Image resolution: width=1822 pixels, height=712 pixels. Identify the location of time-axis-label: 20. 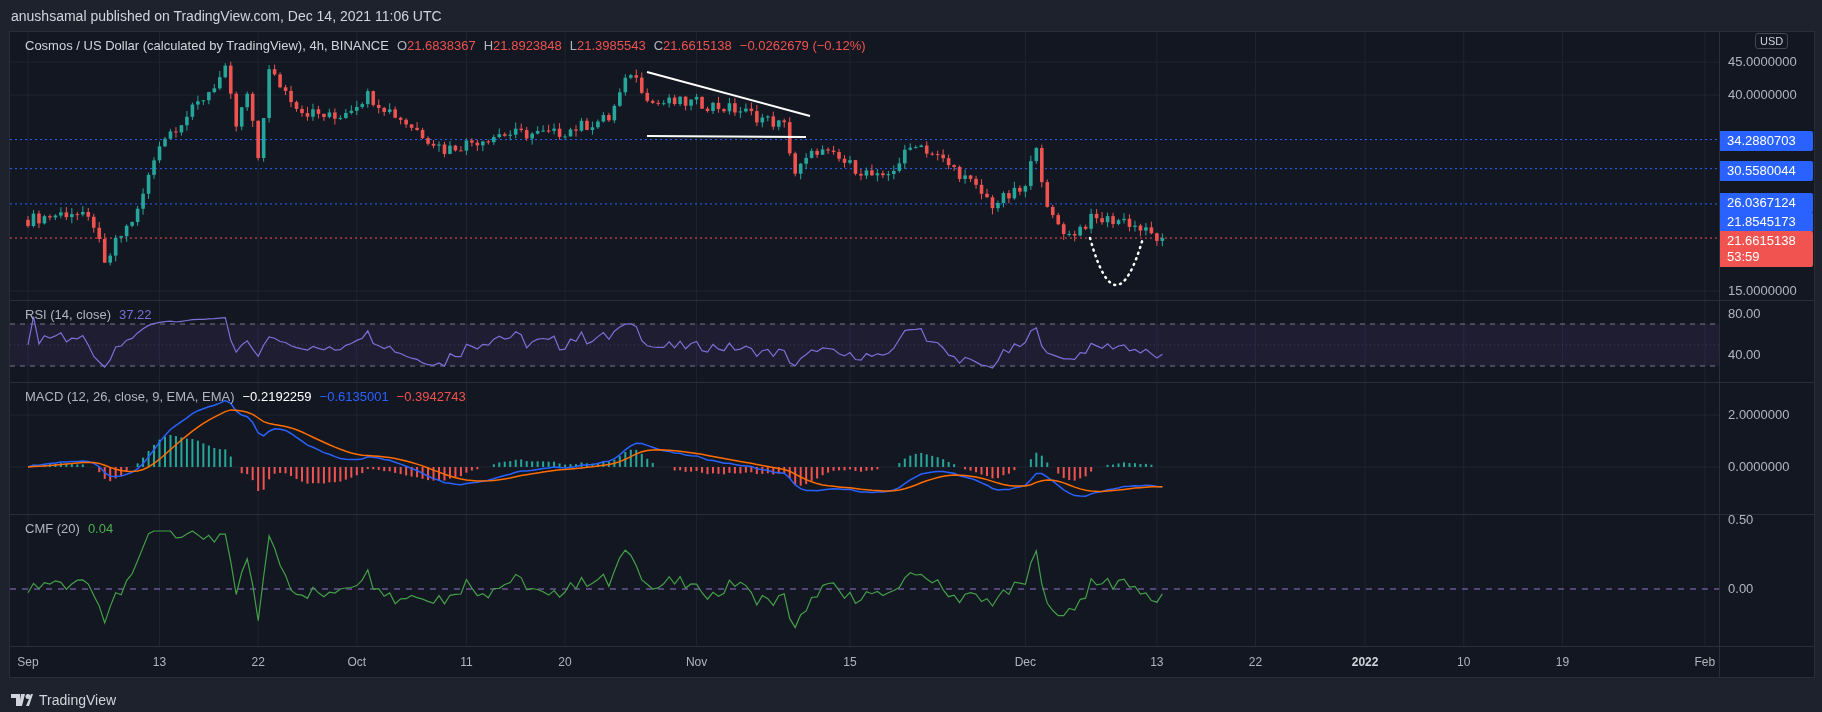
(565, 662).